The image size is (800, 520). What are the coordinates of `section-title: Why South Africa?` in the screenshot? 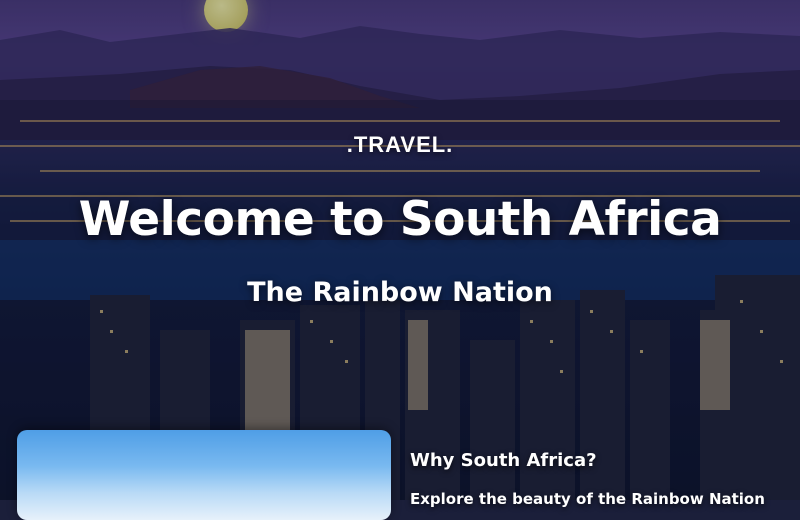 It's located at (503, 460).